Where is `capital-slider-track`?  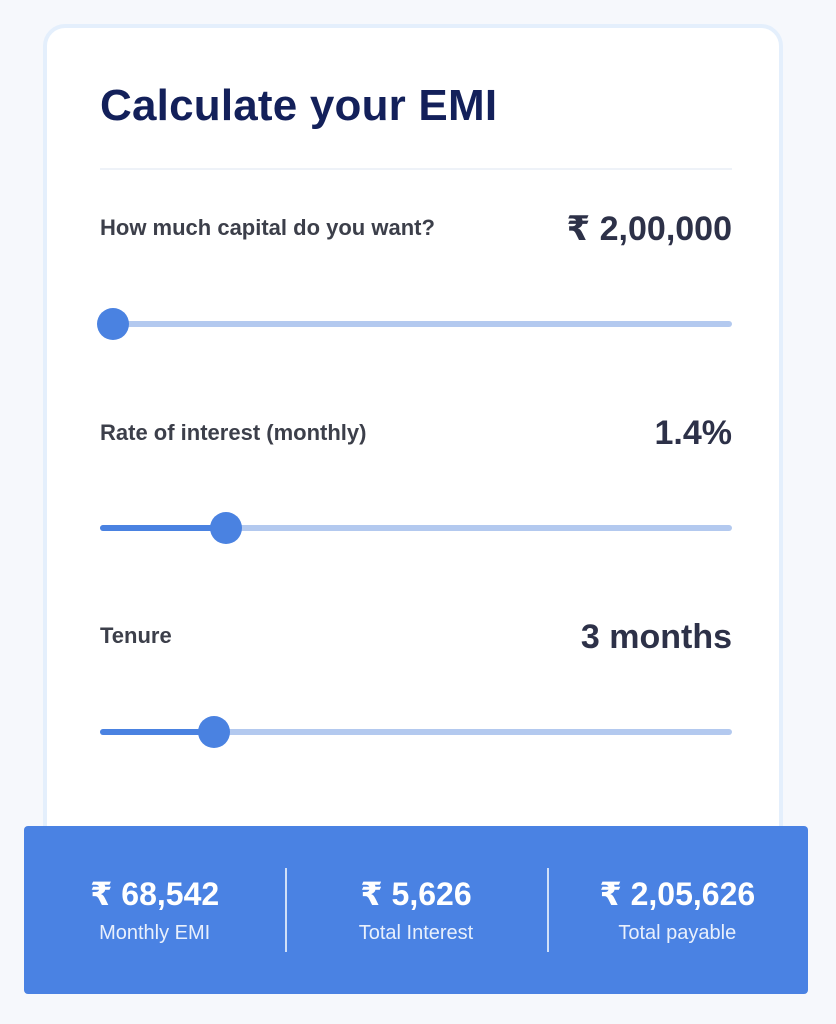 capital-slider-track is located at coordinates (416, 324).